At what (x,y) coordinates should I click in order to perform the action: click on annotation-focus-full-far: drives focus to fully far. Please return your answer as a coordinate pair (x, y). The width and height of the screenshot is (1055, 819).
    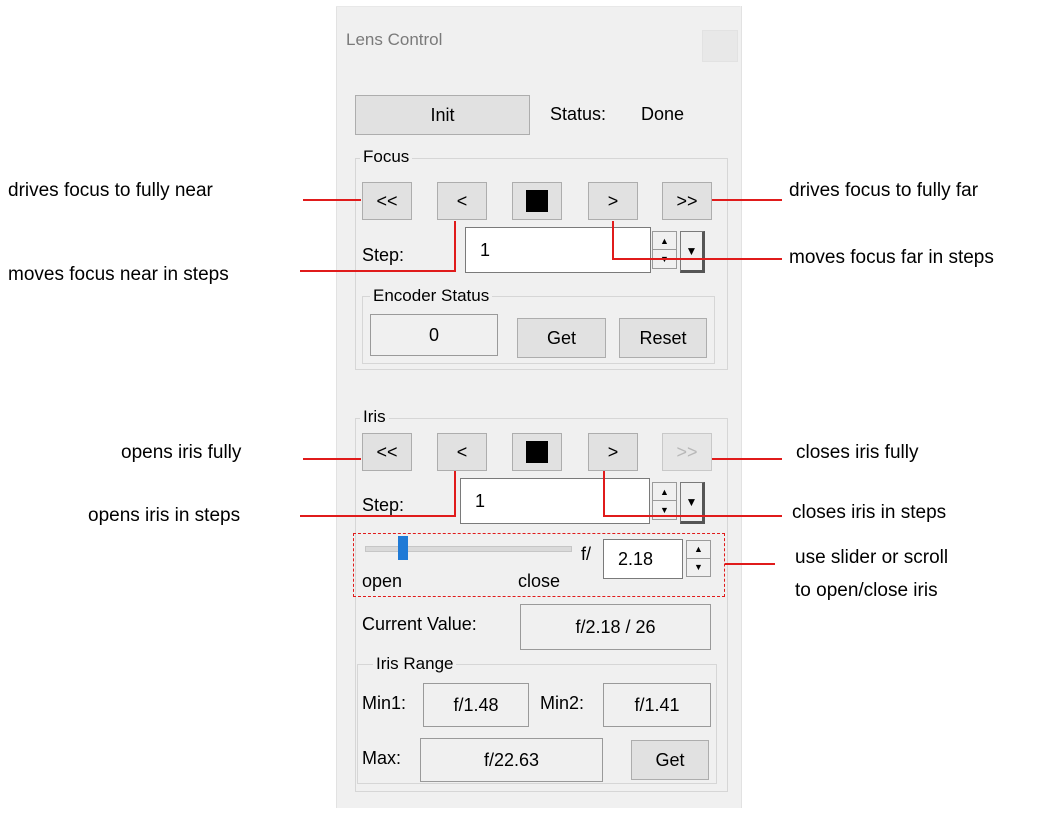
    Looking at the image, I should click on (884, 190).